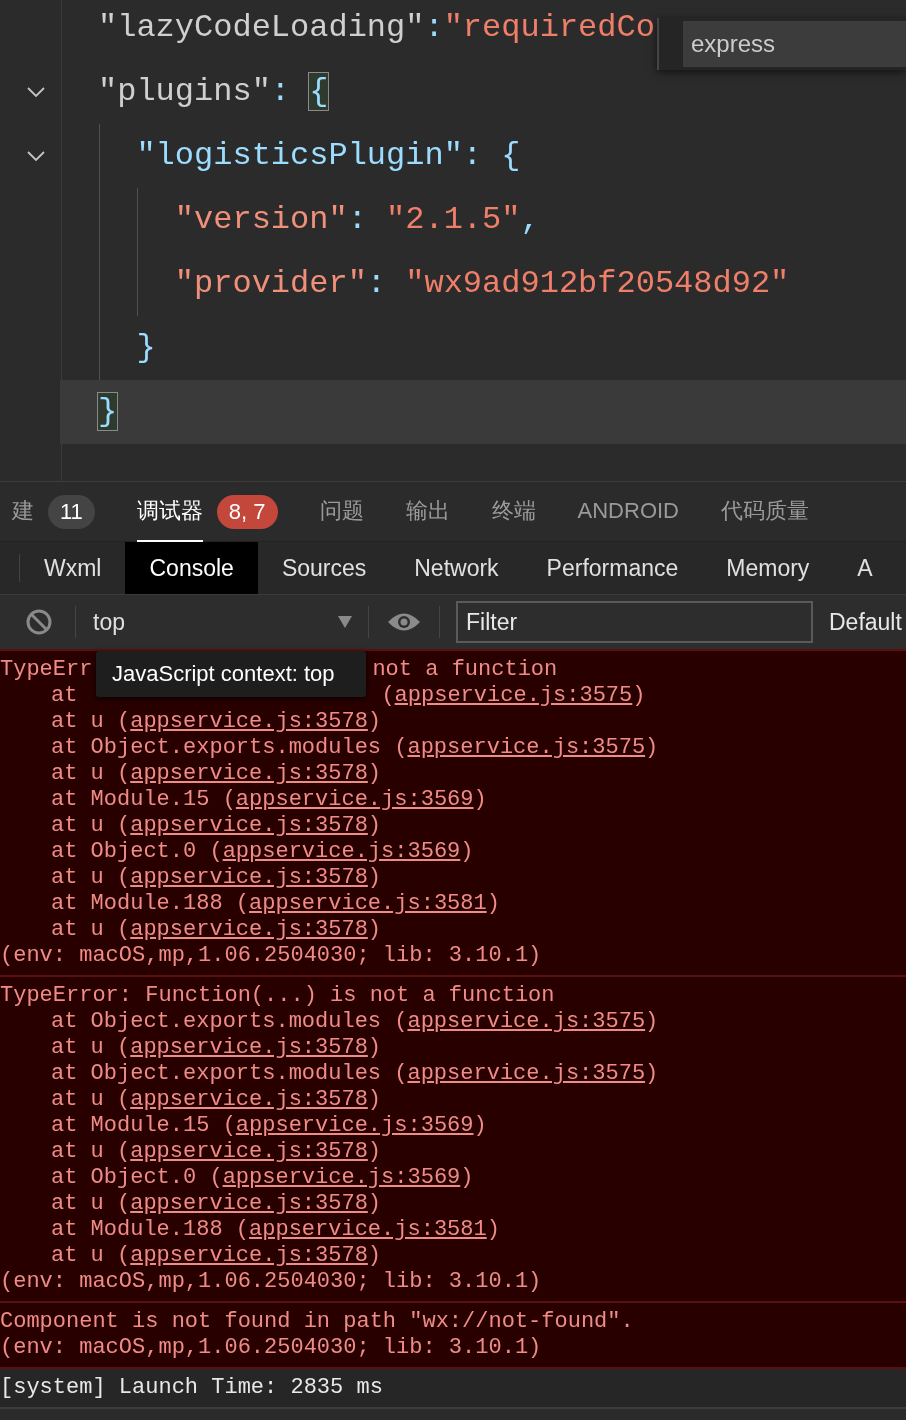 The width and height of the screenshot is (906, 1420). I want to click on message-text: TypeErr, so click(46, 670).